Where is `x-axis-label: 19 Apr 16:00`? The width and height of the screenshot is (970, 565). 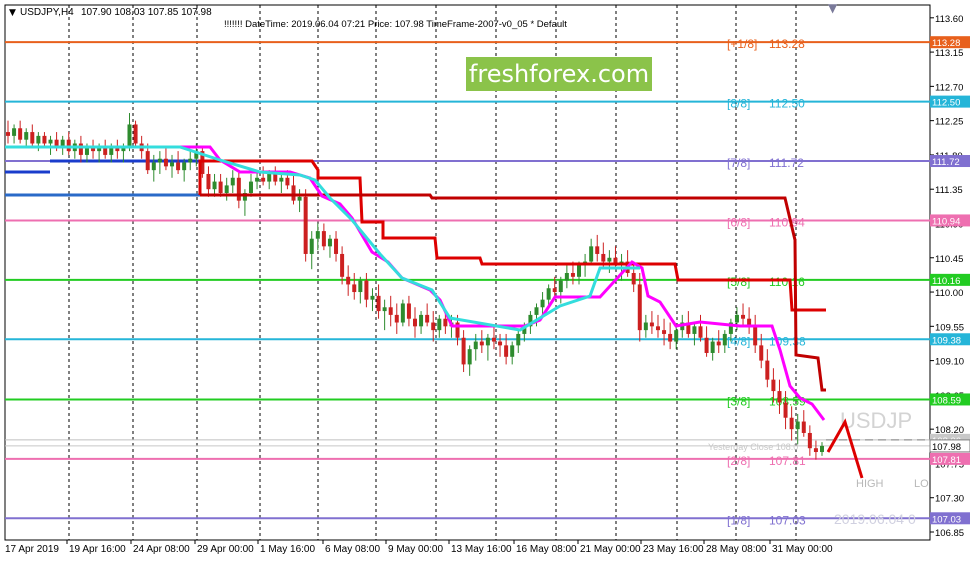 x-axis-label: 19 Apr 16:00 is located at coordinates (97, 549).